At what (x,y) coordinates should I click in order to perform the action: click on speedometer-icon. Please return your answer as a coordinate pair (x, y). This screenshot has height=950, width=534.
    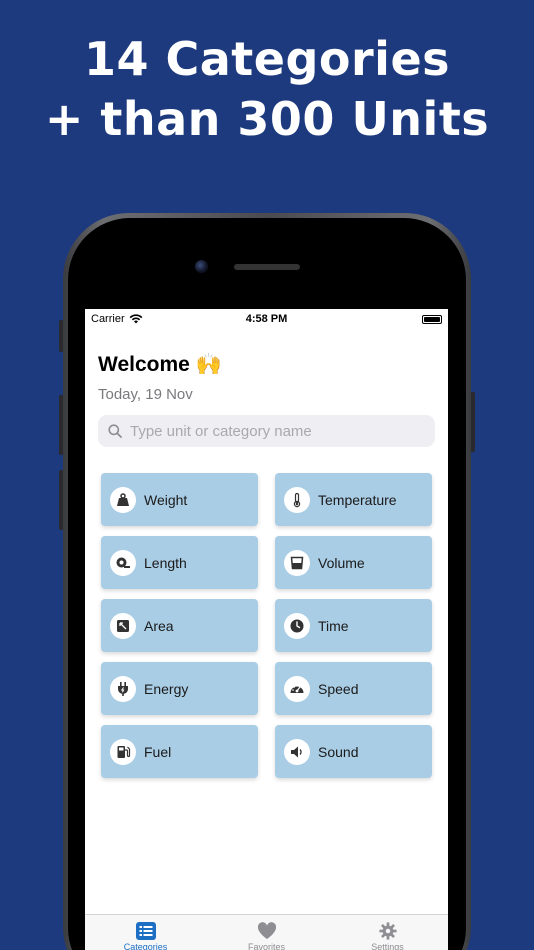
    Looking at the image, I should click on (297, 688).